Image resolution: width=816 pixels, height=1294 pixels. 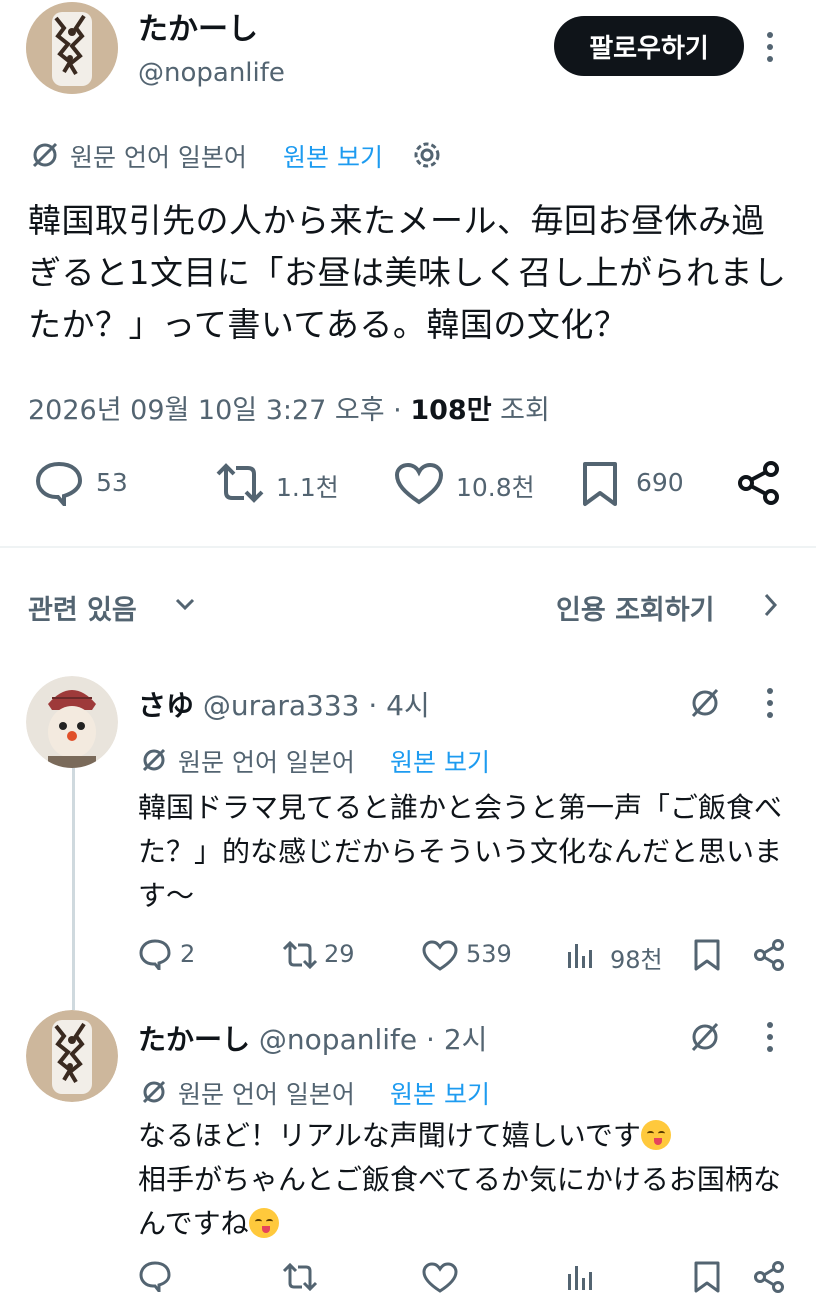 I want to click on reply-header: たかーし @nopanlife · 2시, so click(x=312, y=1038).